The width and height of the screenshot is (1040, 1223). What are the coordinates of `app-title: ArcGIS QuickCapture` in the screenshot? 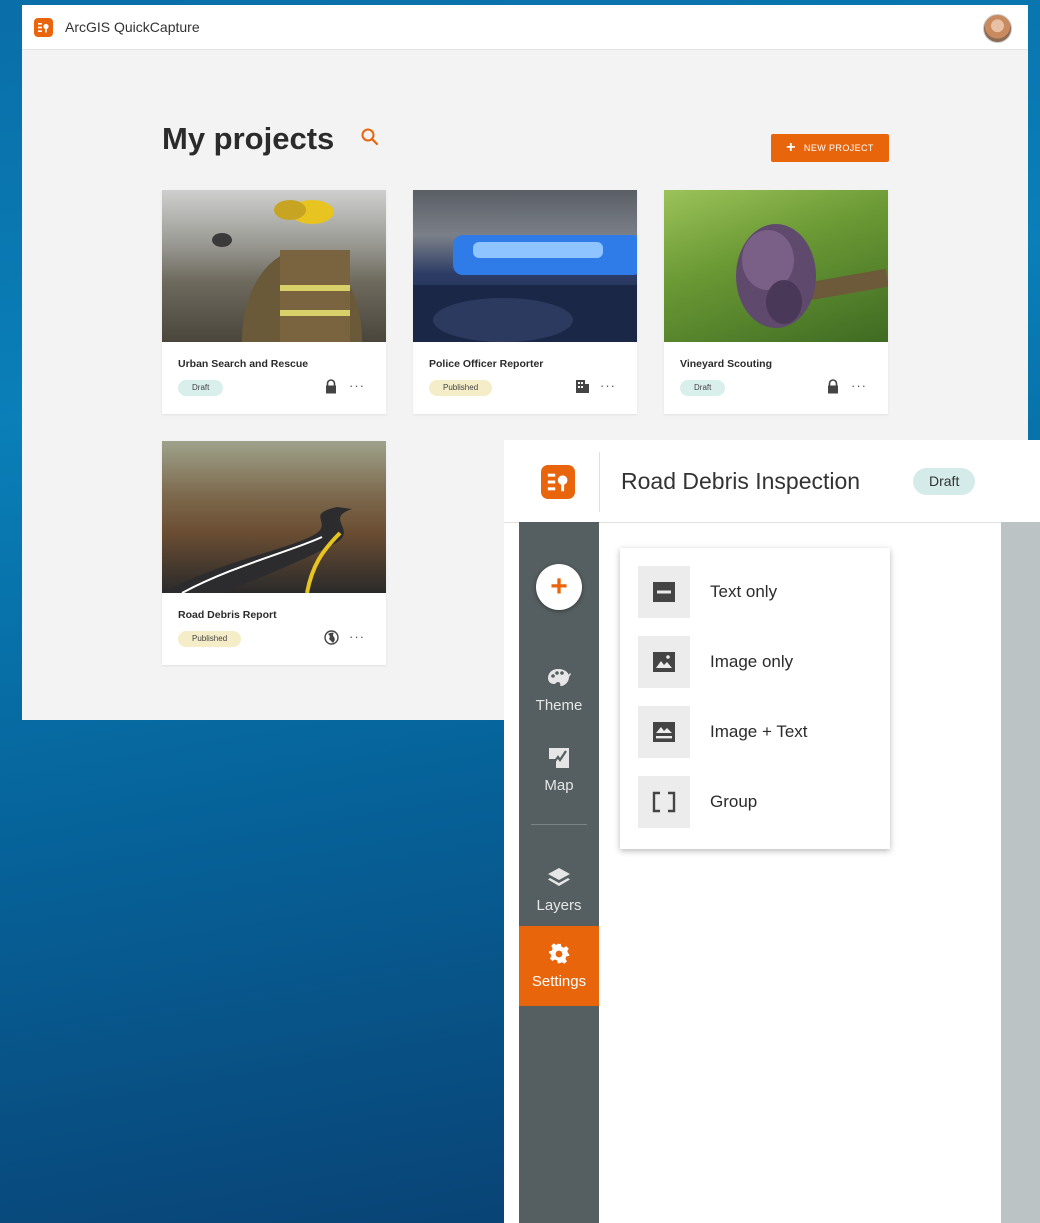 It's located at (132, 27).